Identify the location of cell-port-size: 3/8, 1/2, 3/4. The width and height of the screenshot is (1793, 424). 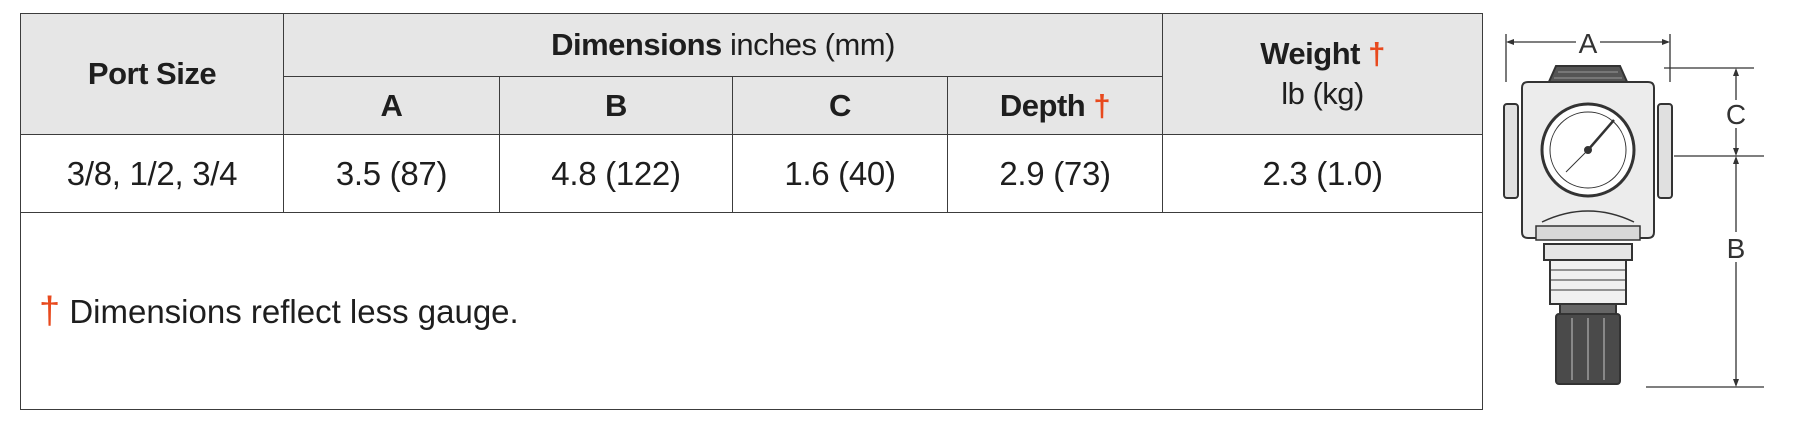
(152, 173).